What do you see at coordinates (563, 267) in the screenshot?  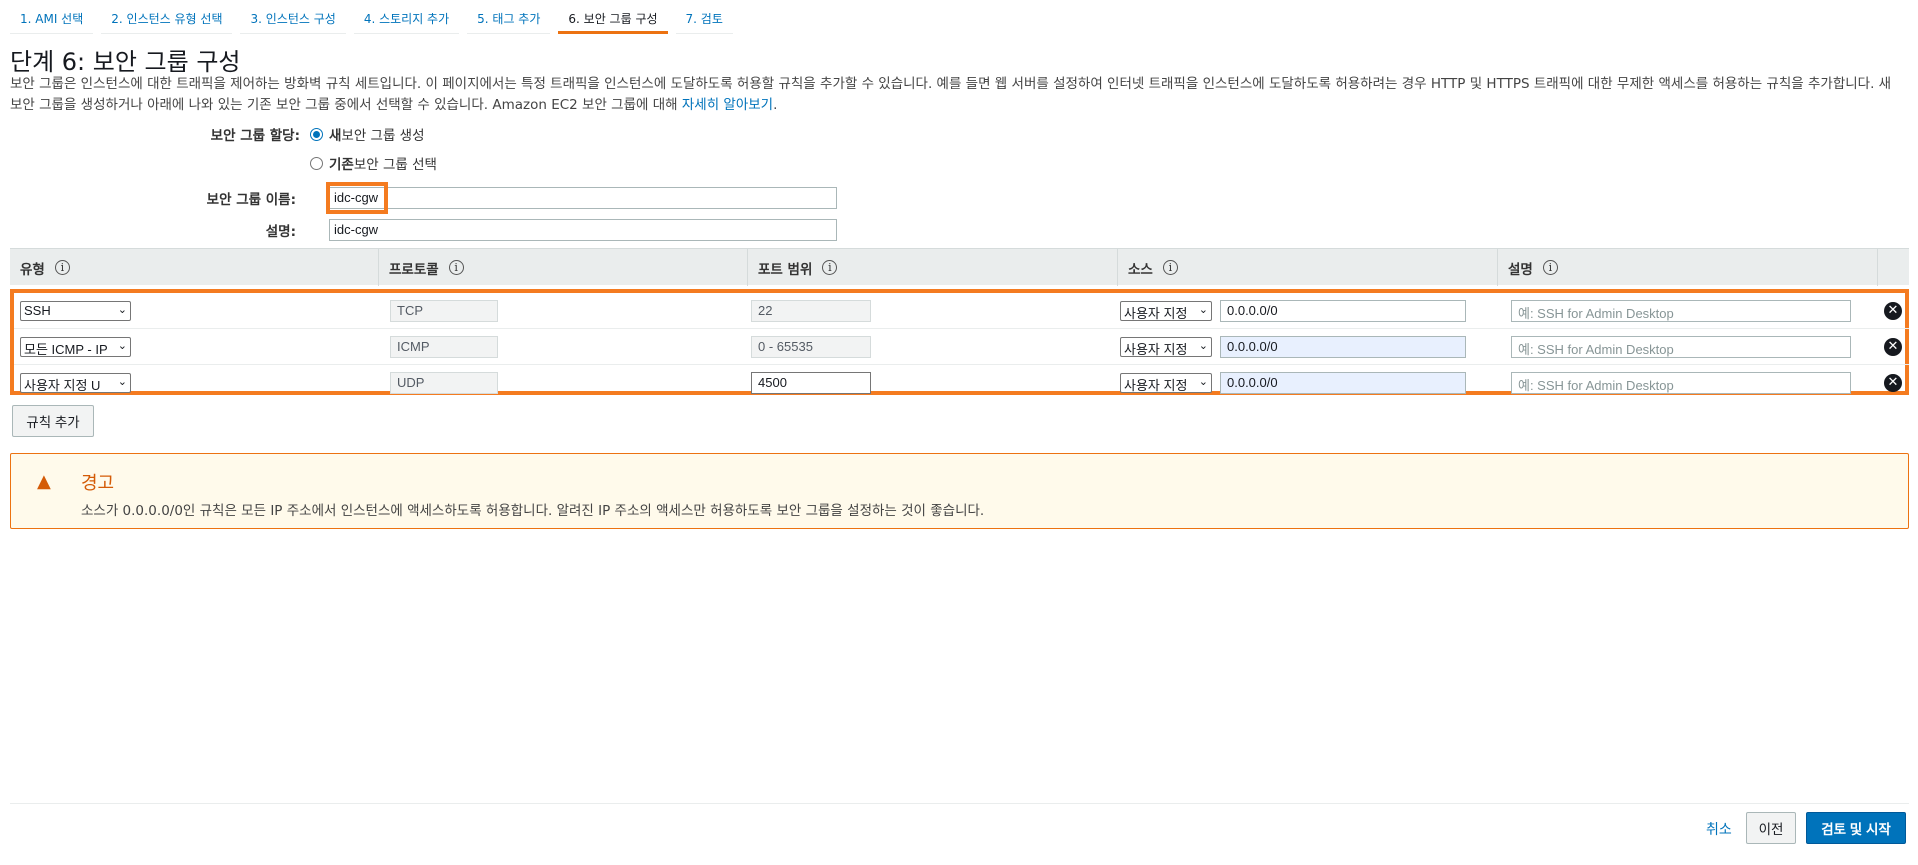 I see `header-protocol: 프로토콜 i` at bounding box center [563, 267].